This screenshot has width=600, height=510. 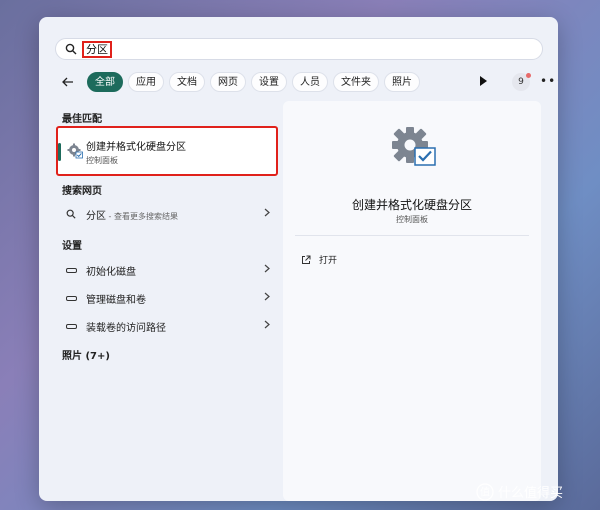 What do you see at coordinates (102, 160) in the screenshot?
I see `best-match-subtitle: 控制面板` at bounding box center [102, 160].